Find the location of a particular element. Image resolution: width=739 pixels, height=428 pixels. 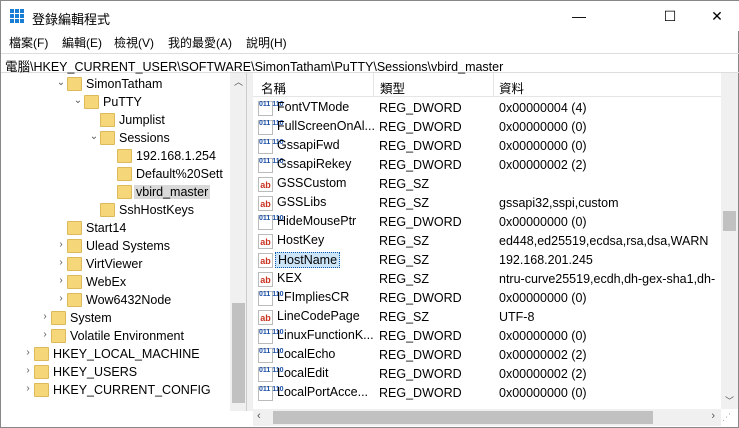

list-vertical-scrollbar: ﹀ is located at coordinates (729, 241).